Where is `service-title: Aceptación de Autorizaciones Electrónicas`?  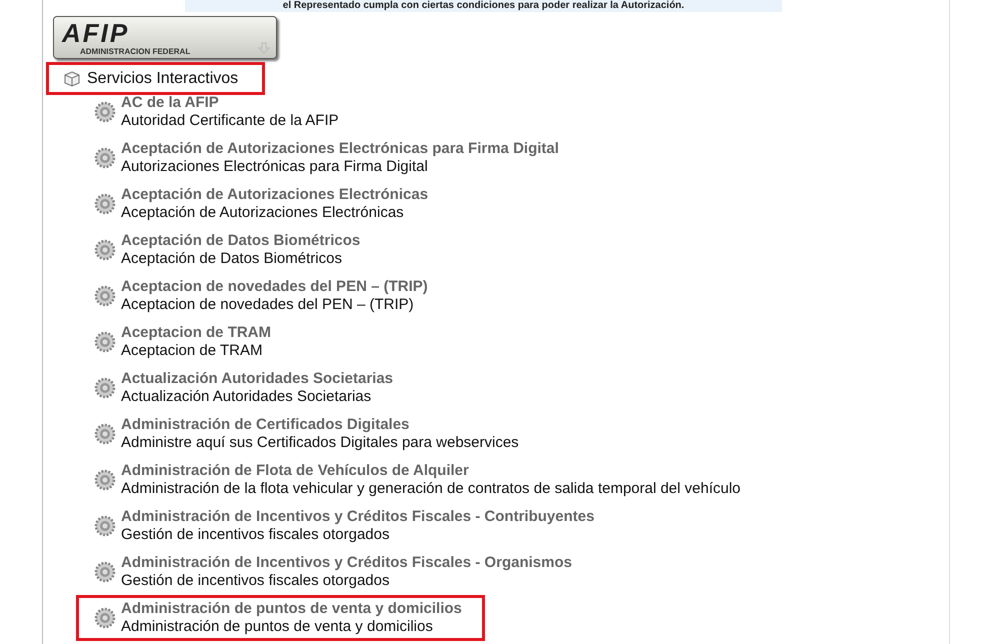 service-title: Aceptación de Autorizaciones Electrónicas is located at coordinates (274, 195).